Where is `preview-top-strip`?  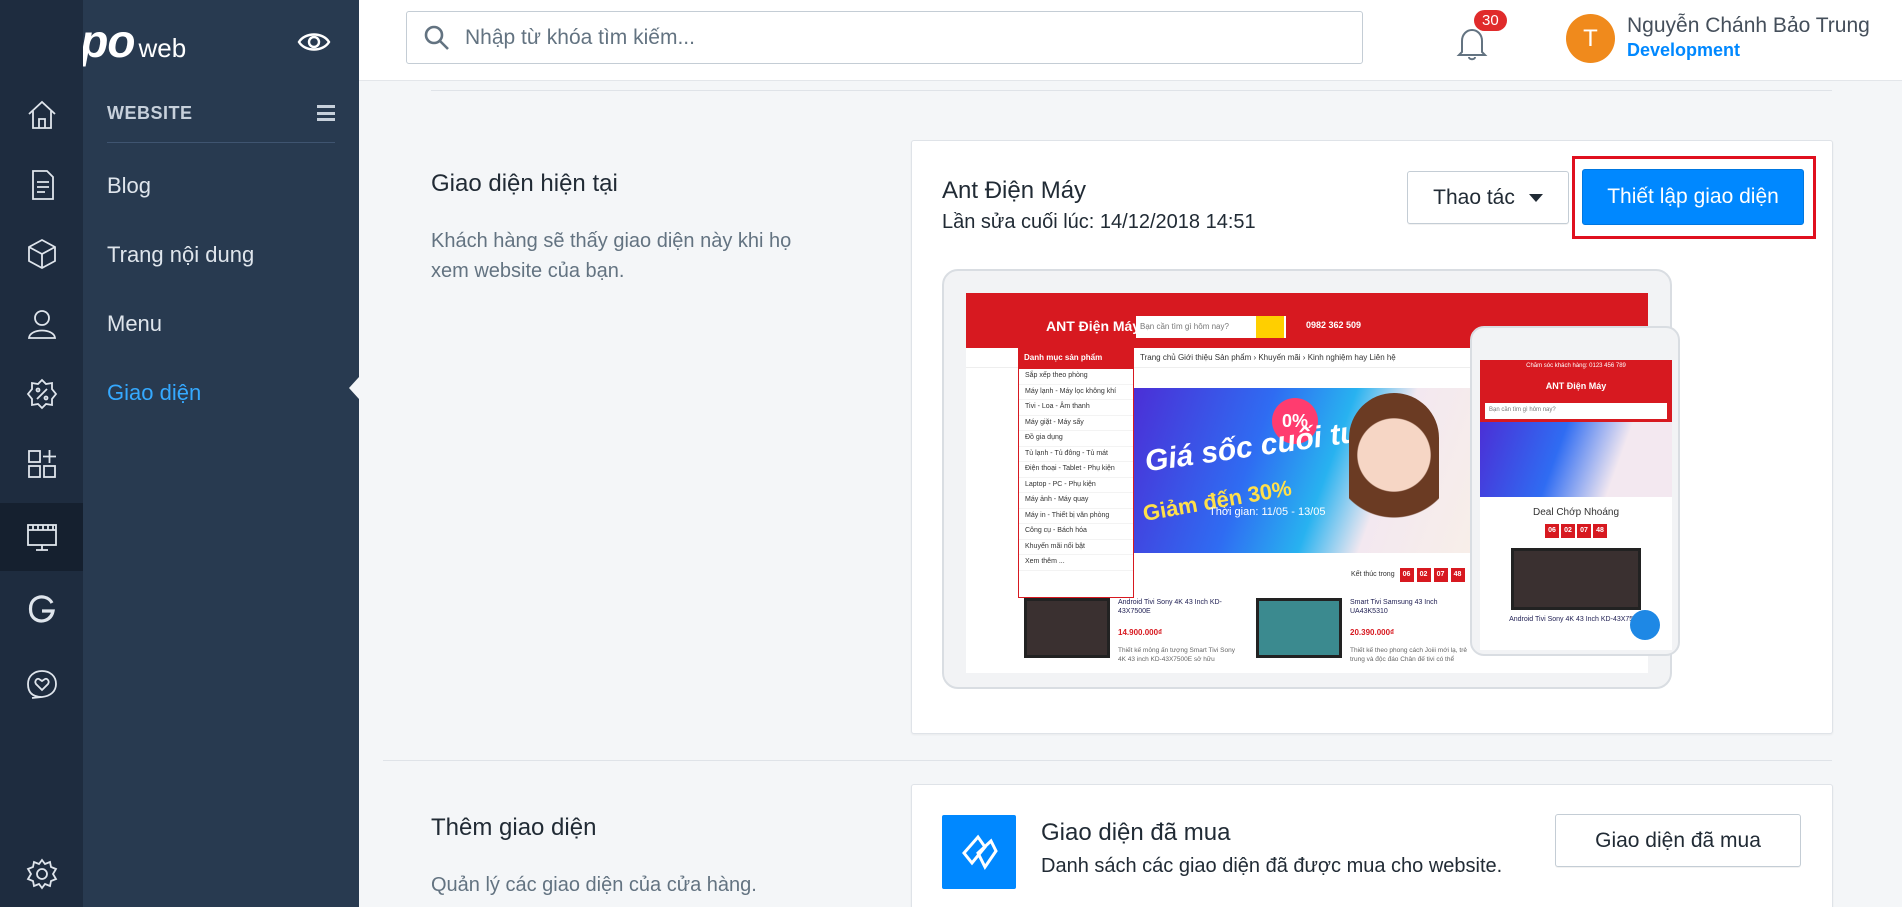 preview-top-strip is located at coordinates (1307, 299).